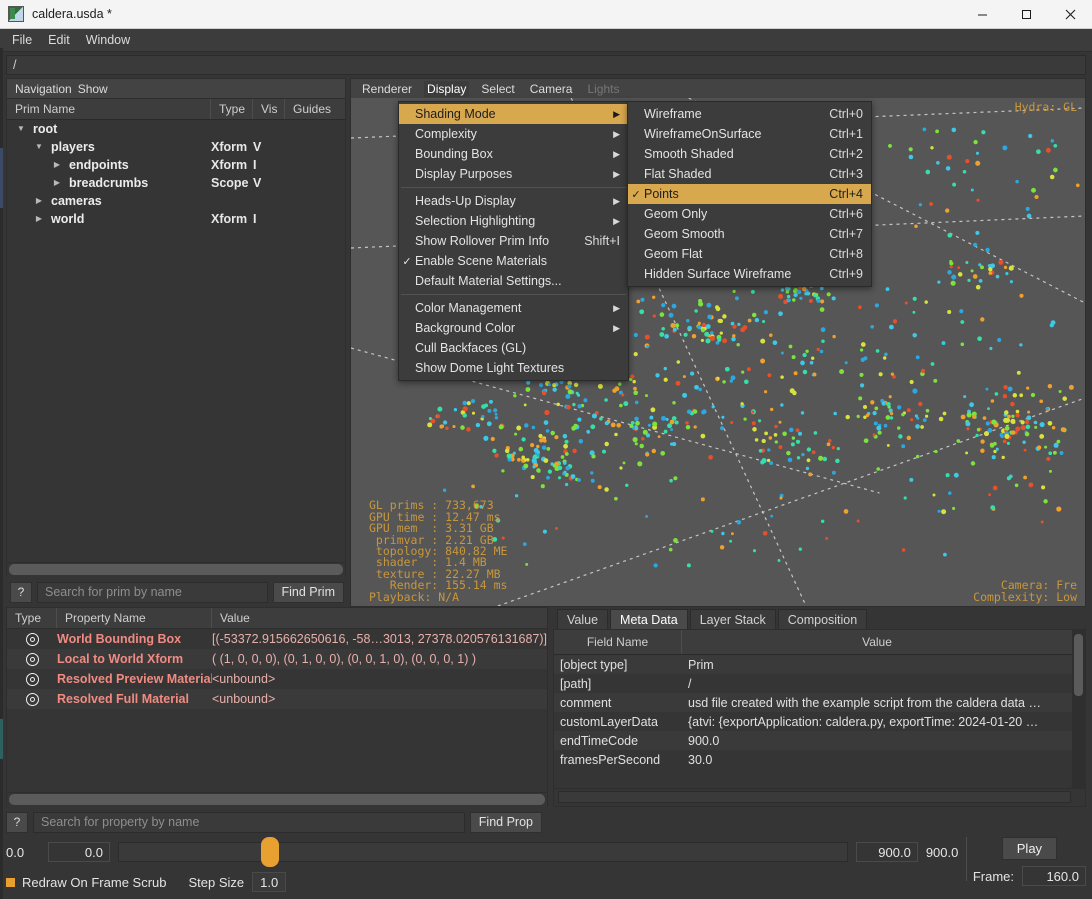 This screenshot has height=899, width=1092. Describe the element at coordinates (17, 822) in the screenshot. I see `property-search-help-icon: ?` at that location.